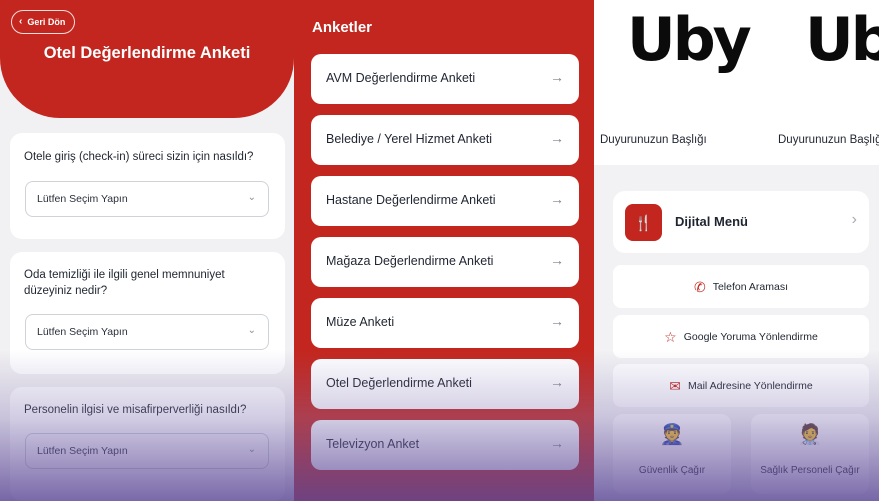  Describe the element at coordinates (670, 336) in the screenshot. I see `star-icon: ☆` at that location.